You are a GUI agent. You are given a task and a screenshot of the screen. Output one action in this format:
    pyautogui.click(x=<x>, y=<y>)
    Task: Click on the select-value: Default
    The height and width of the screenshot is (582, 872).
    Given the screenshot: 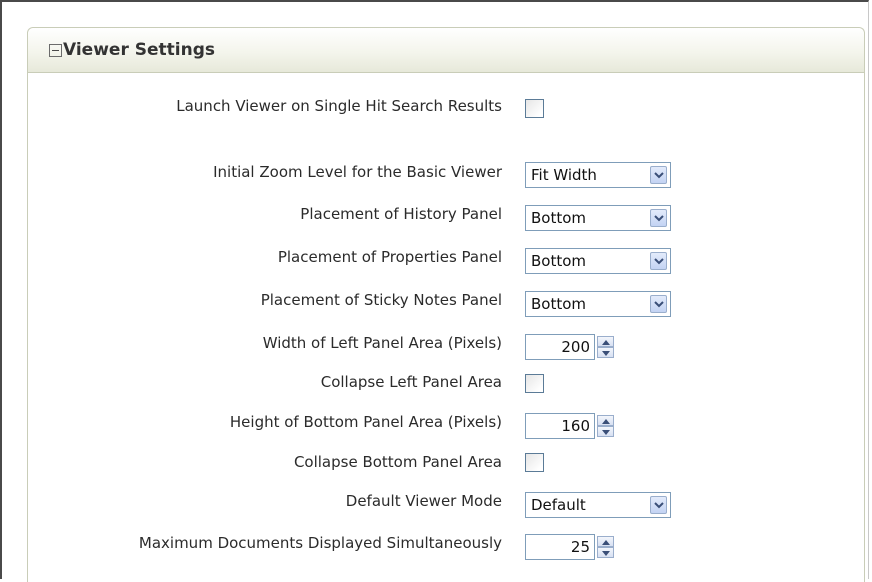 What is the action you would take?
    pyautogui.click(x=558, y=505)
    